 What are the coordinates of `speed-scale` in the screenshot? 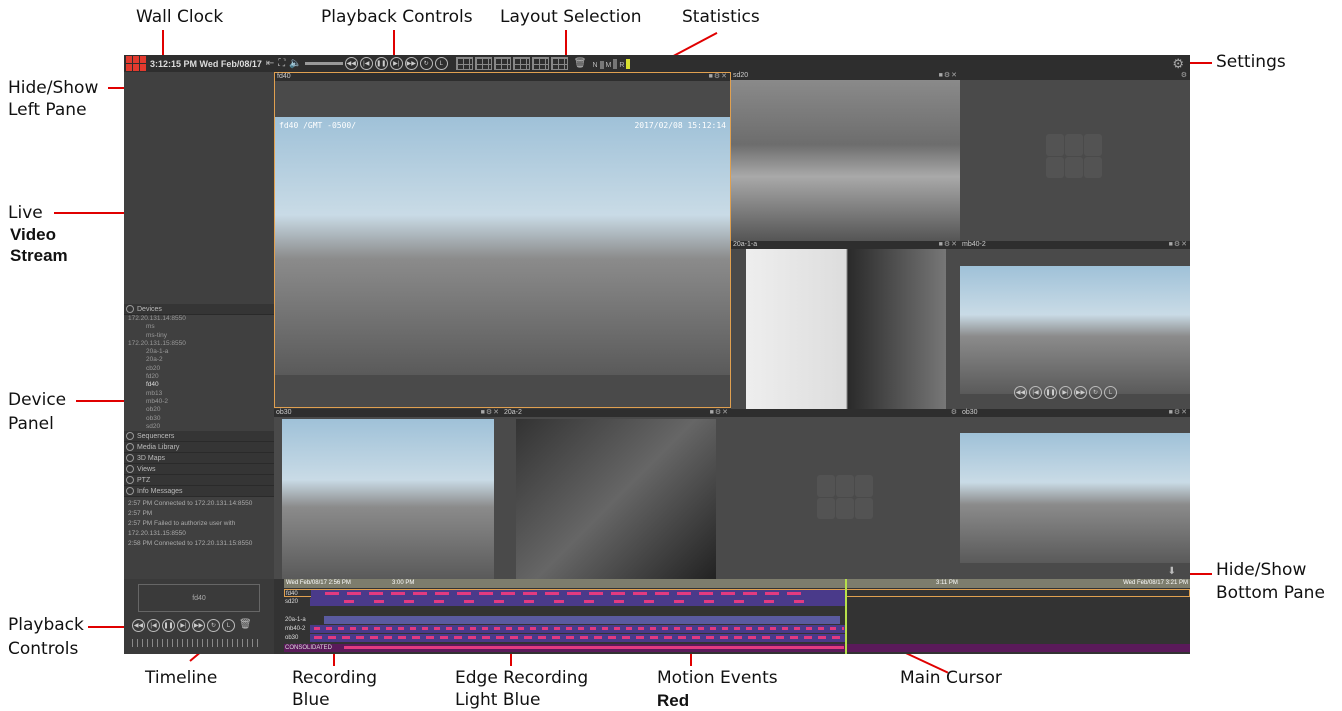 It's located at (197, 643).